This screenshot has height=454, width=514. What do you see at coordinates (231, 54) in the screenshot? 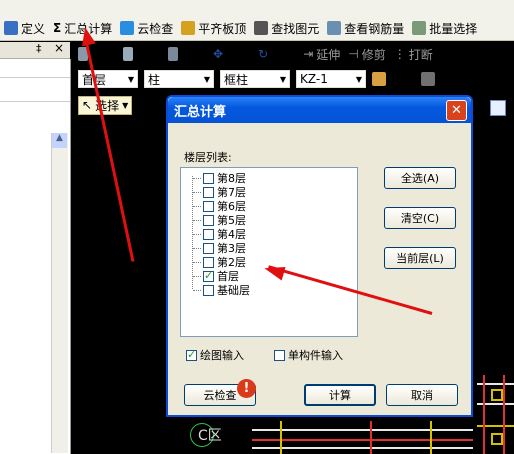
I see `move-button: ✥ 移动` at bounding box center [231, 54].